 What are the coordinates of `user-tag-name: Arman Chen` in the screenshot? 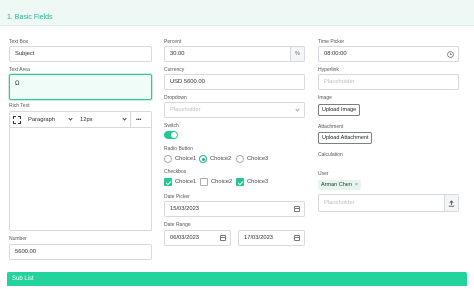 It's located at (336, 185).